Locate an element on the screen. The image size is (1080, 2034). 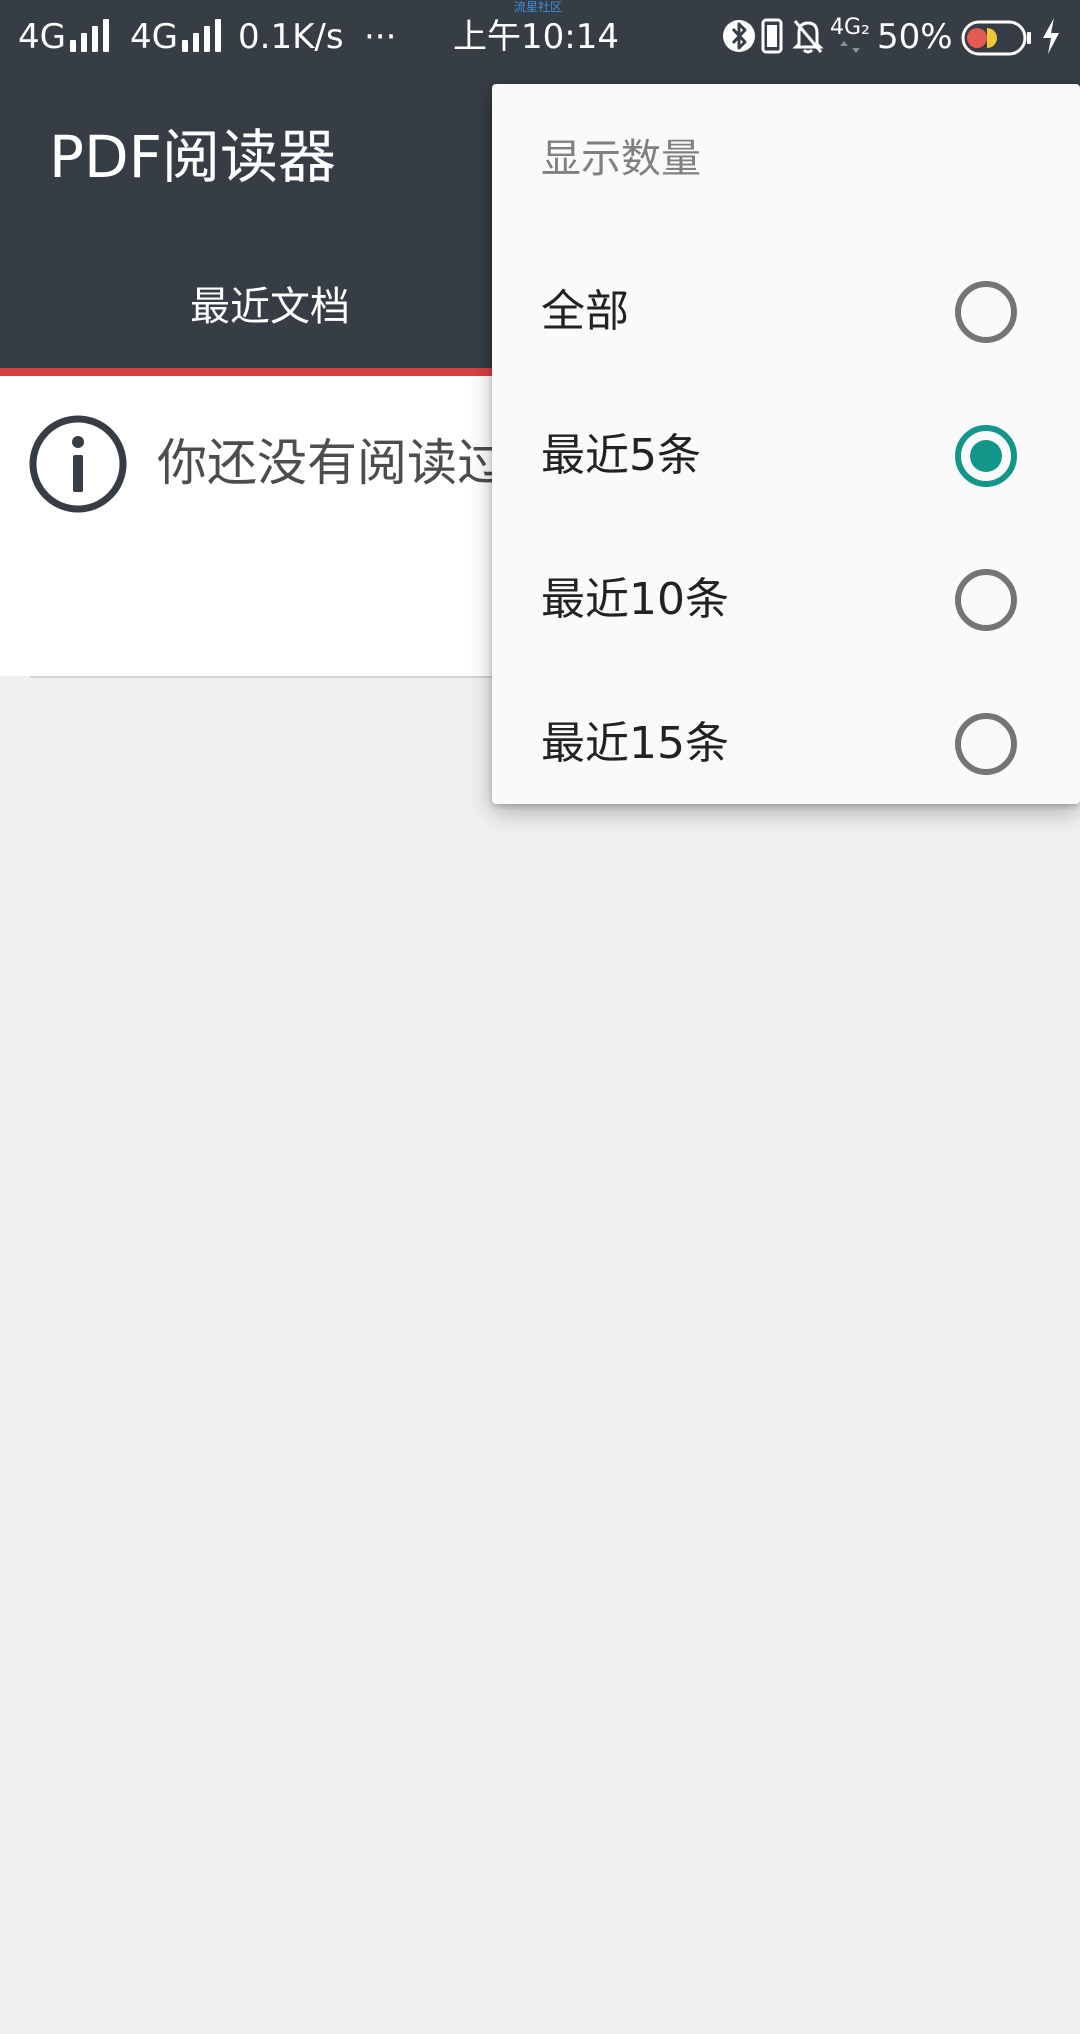
option-recent-10: 最近10条 is located at coordinates (786, 600).